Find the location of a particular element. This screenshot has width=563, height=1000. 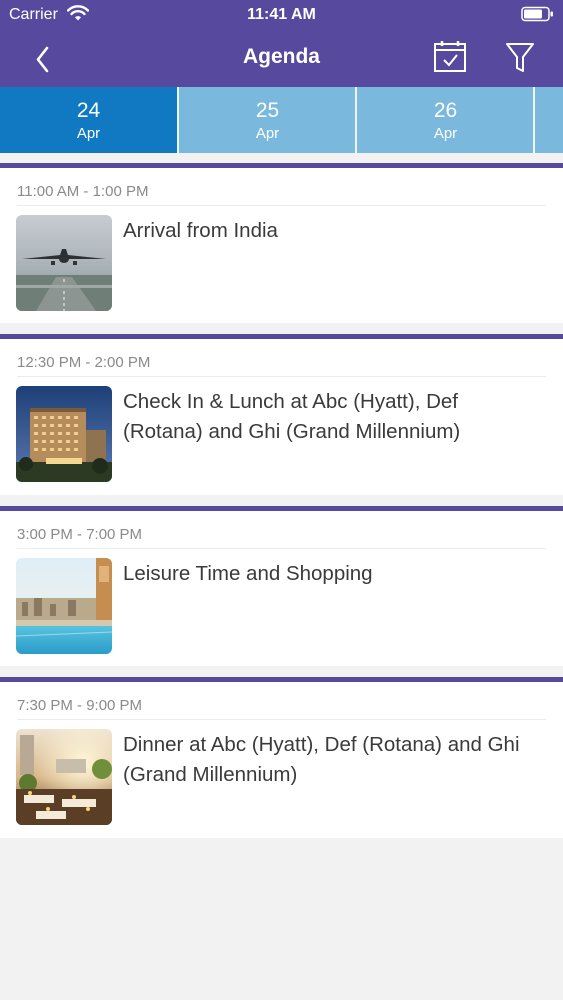

status-time: 11:41 AM is located at coordinates (281, 14).